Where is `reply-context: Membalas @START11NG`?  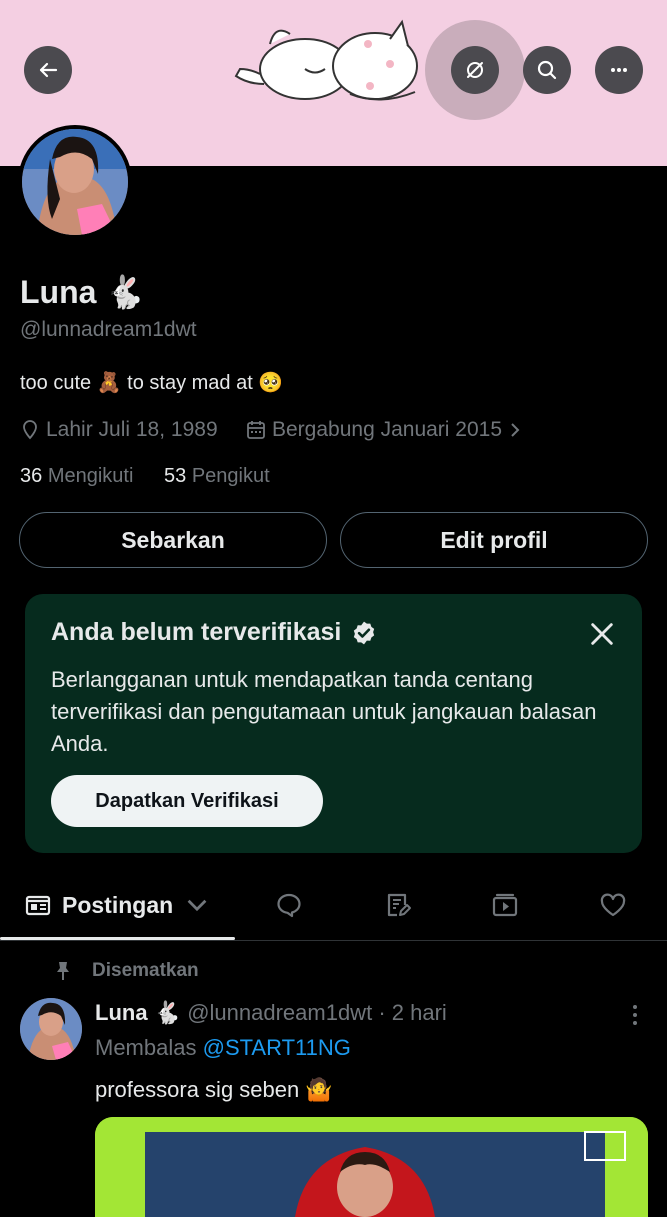 reply-context: Membalas @START11NG is located at coordinates (223, 1048).